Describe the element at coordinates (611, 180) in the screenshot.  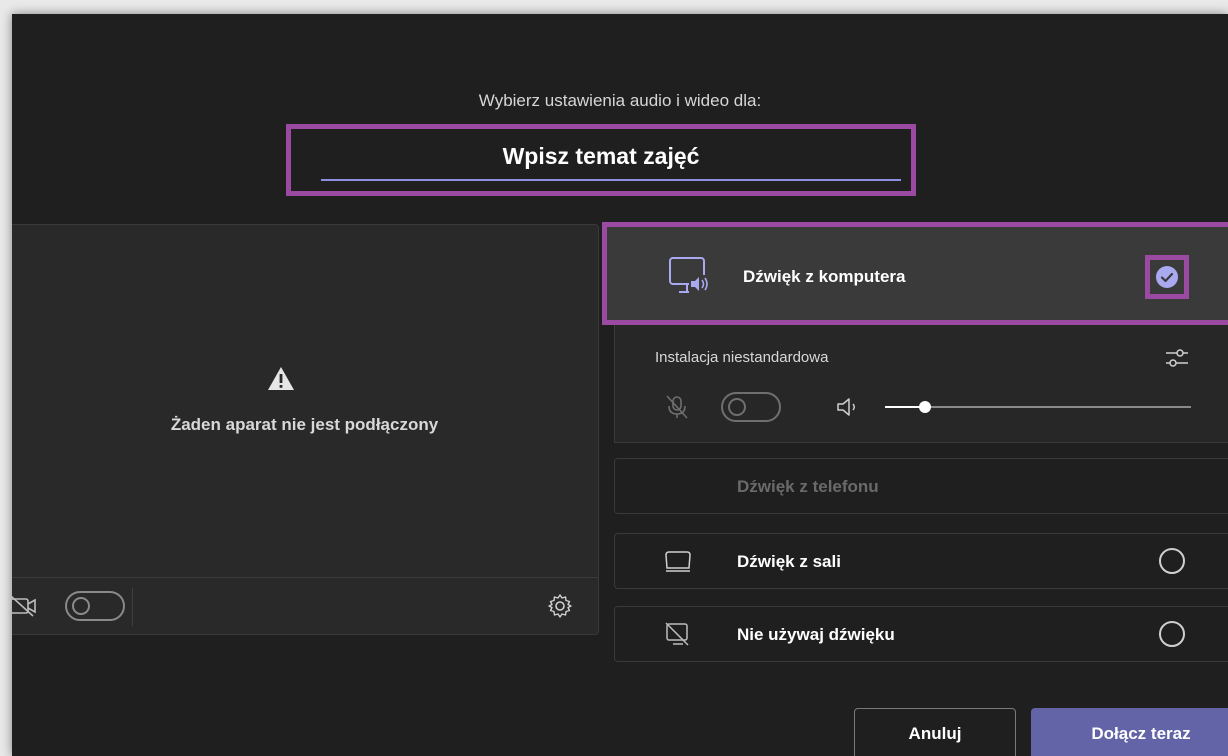
I see `title-underline` at that location.